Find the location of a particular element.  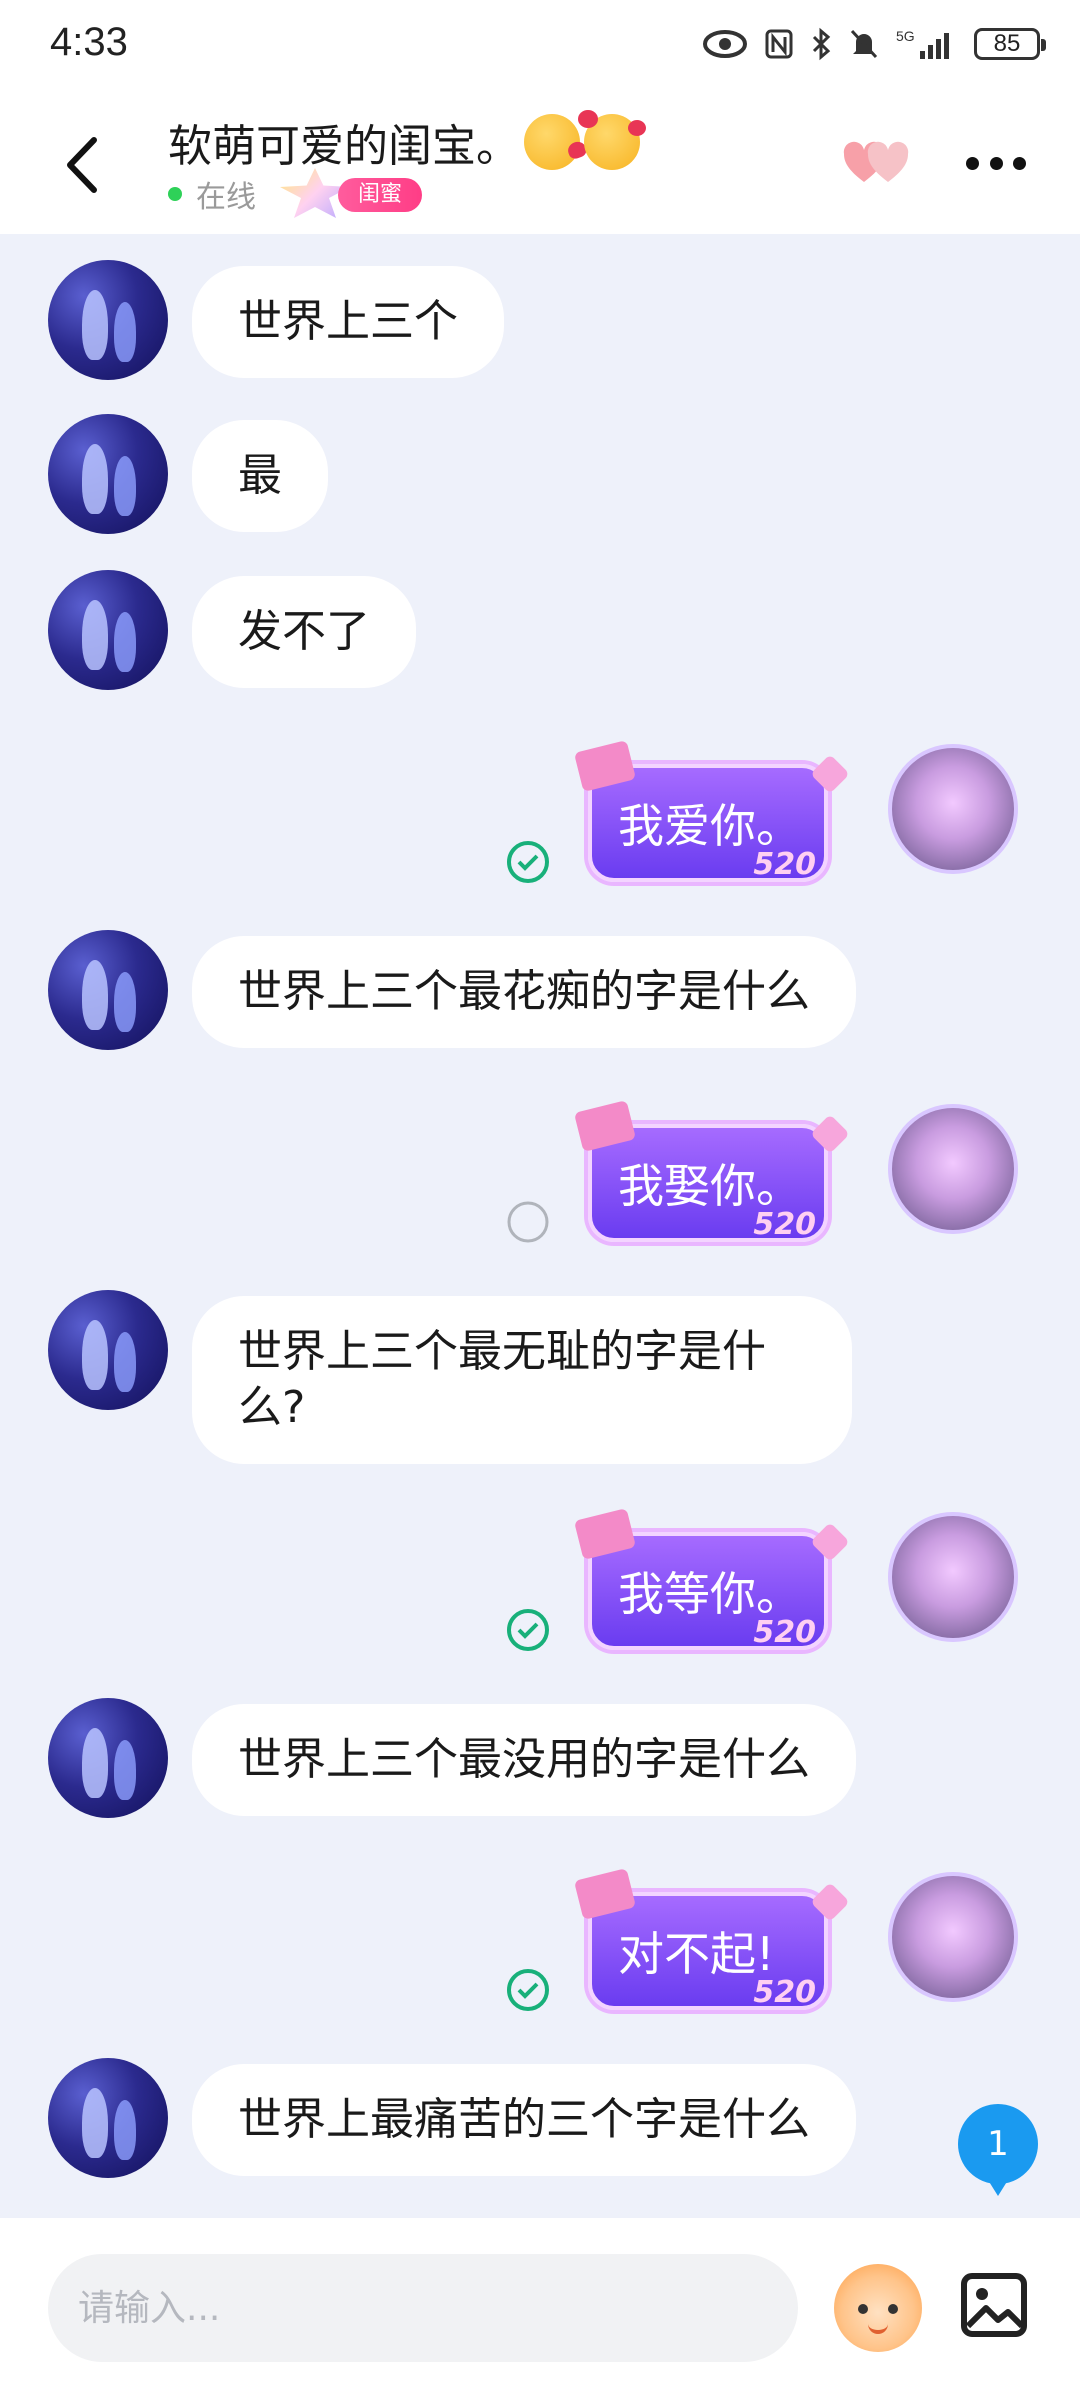

battery-level: 85 is located at coordinates (1007, 43).